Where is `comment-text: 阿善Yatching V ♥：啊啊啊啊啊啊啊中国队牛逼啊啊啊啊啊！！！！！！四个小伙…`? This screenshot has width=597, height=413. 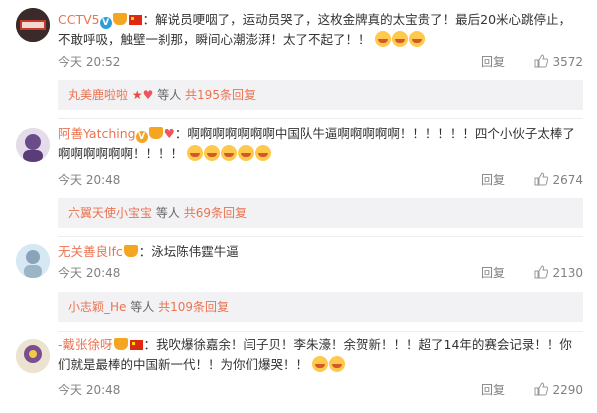
comment-text: 阿善Yatching V ♥：啊啊啊啊啊啊啊中国队牛逼啊啊啊啊啊！！！！！！四个小伙… is located at coordinates (320, 144).